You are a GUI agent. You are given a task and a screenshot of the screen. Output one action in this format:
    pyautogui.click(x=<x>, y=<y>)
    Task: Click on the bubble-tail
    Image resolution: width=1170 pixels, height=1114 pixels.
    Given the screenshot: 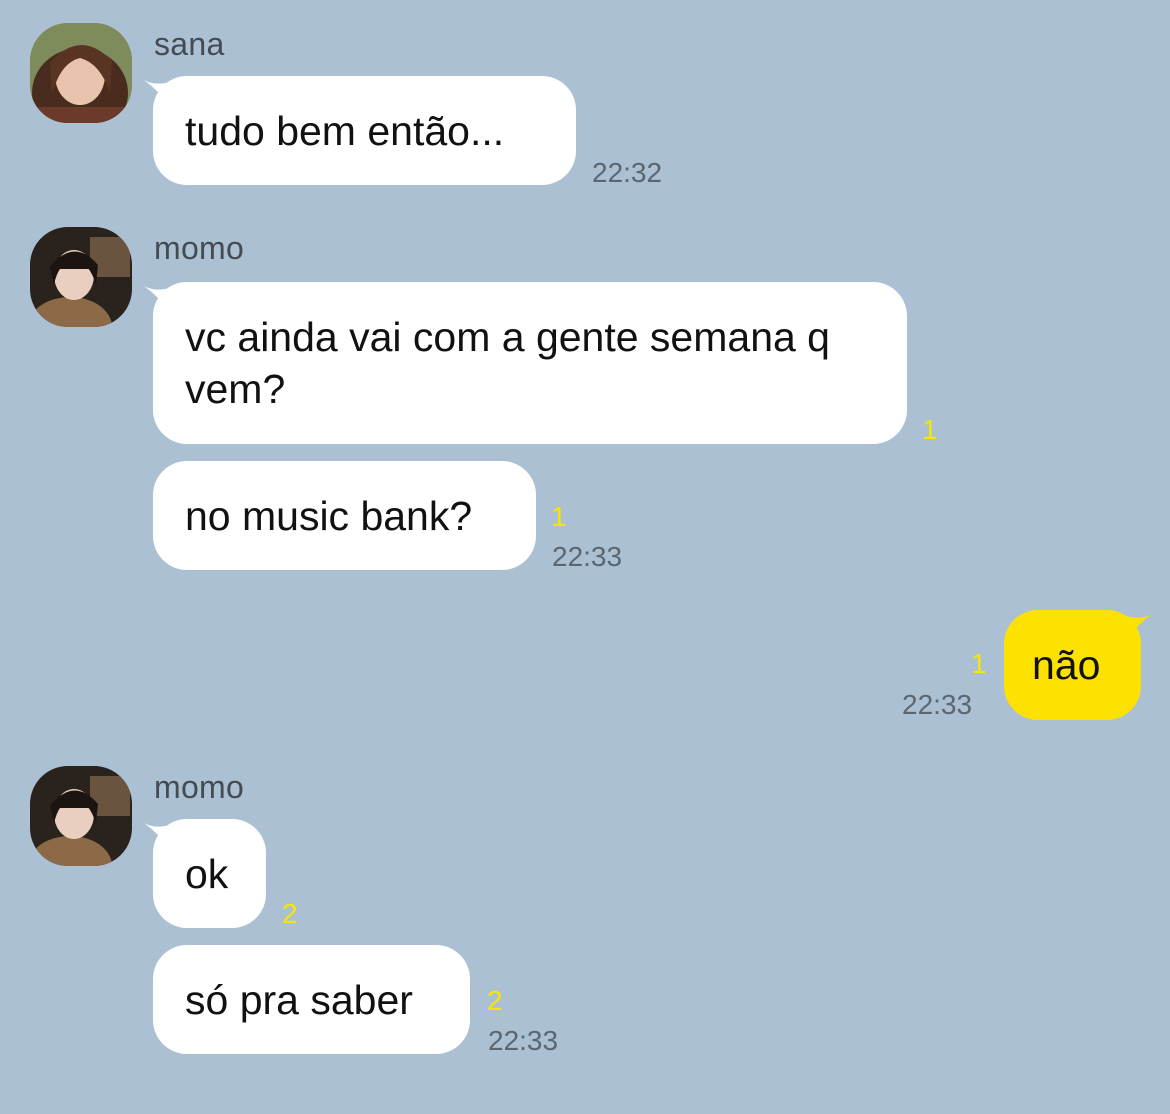 What is the action you would take?
    pyautogui.click(x=1139, y=627)
    